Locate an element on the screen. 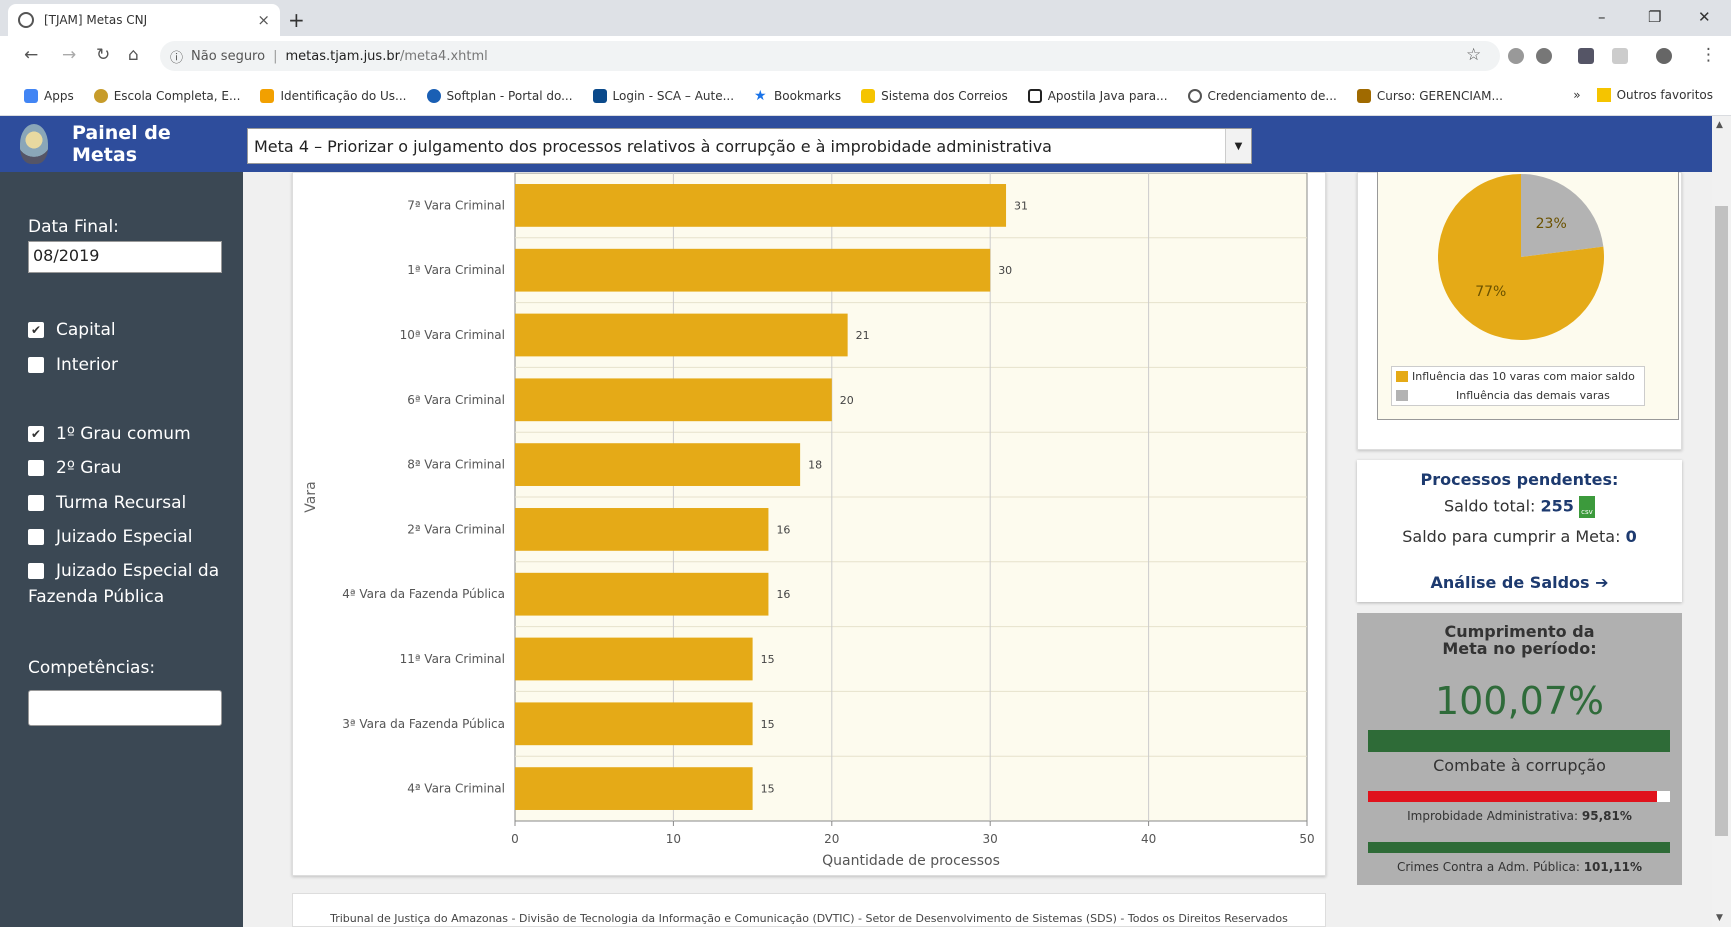 The width and height of the screenshot is (1731, 927). chevron-down-icon: ▼ is located at coordinates (1238, 146).